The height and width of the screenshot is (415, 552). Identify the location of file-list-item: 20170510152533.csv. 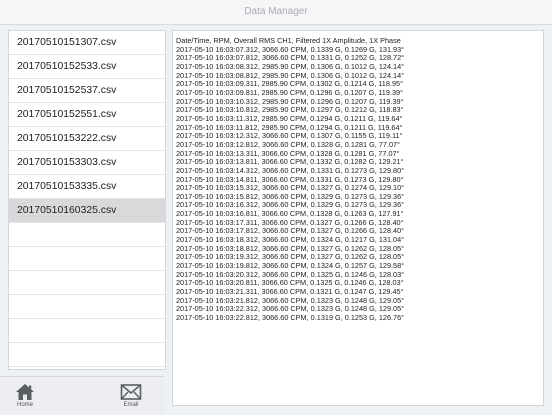
(87, 67).